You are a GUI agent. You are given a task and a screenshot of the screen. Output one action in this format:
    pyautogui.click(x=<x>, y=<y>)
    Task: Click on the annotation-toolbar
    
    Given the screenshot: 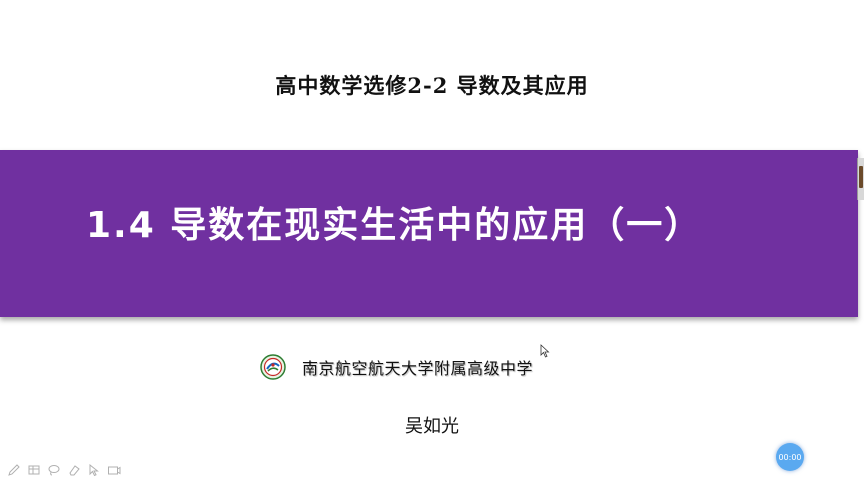 What is the action you would take?
    pyautogui.click(x=64, y=470)
    